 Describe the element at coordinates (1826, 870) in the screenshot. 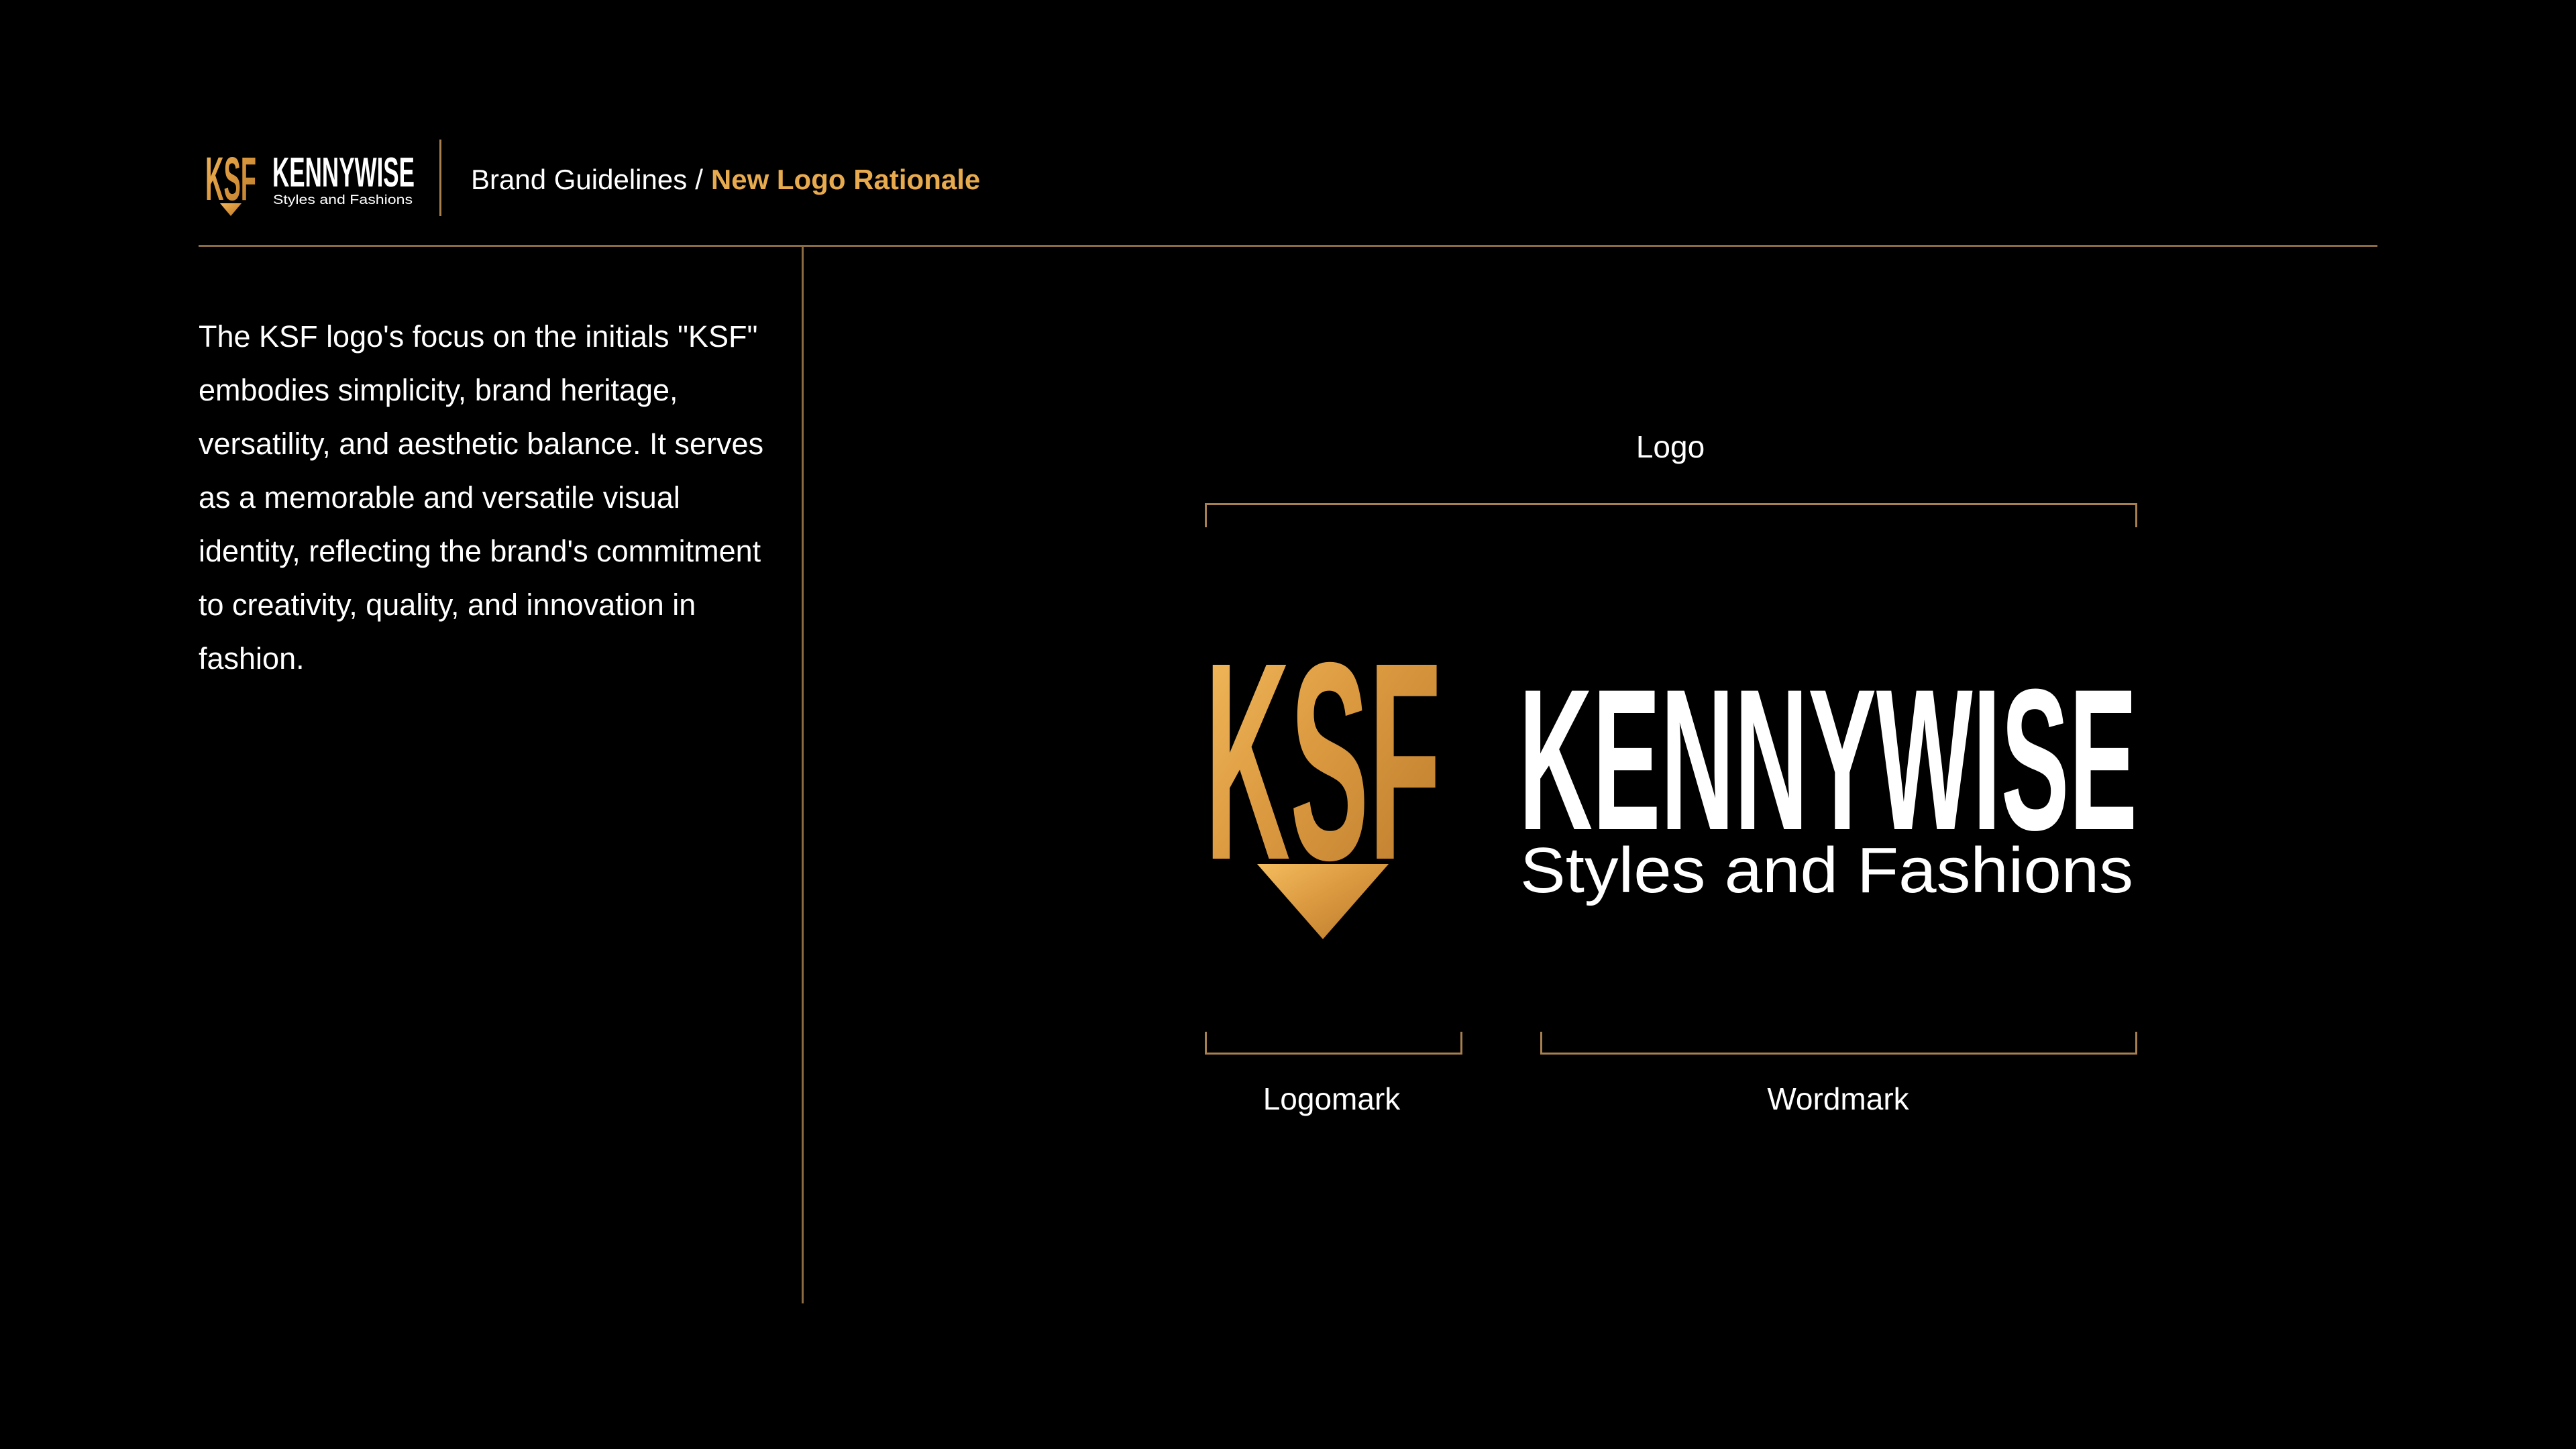

I see `wordmark-tagline: Styles and Fashions` at that location.